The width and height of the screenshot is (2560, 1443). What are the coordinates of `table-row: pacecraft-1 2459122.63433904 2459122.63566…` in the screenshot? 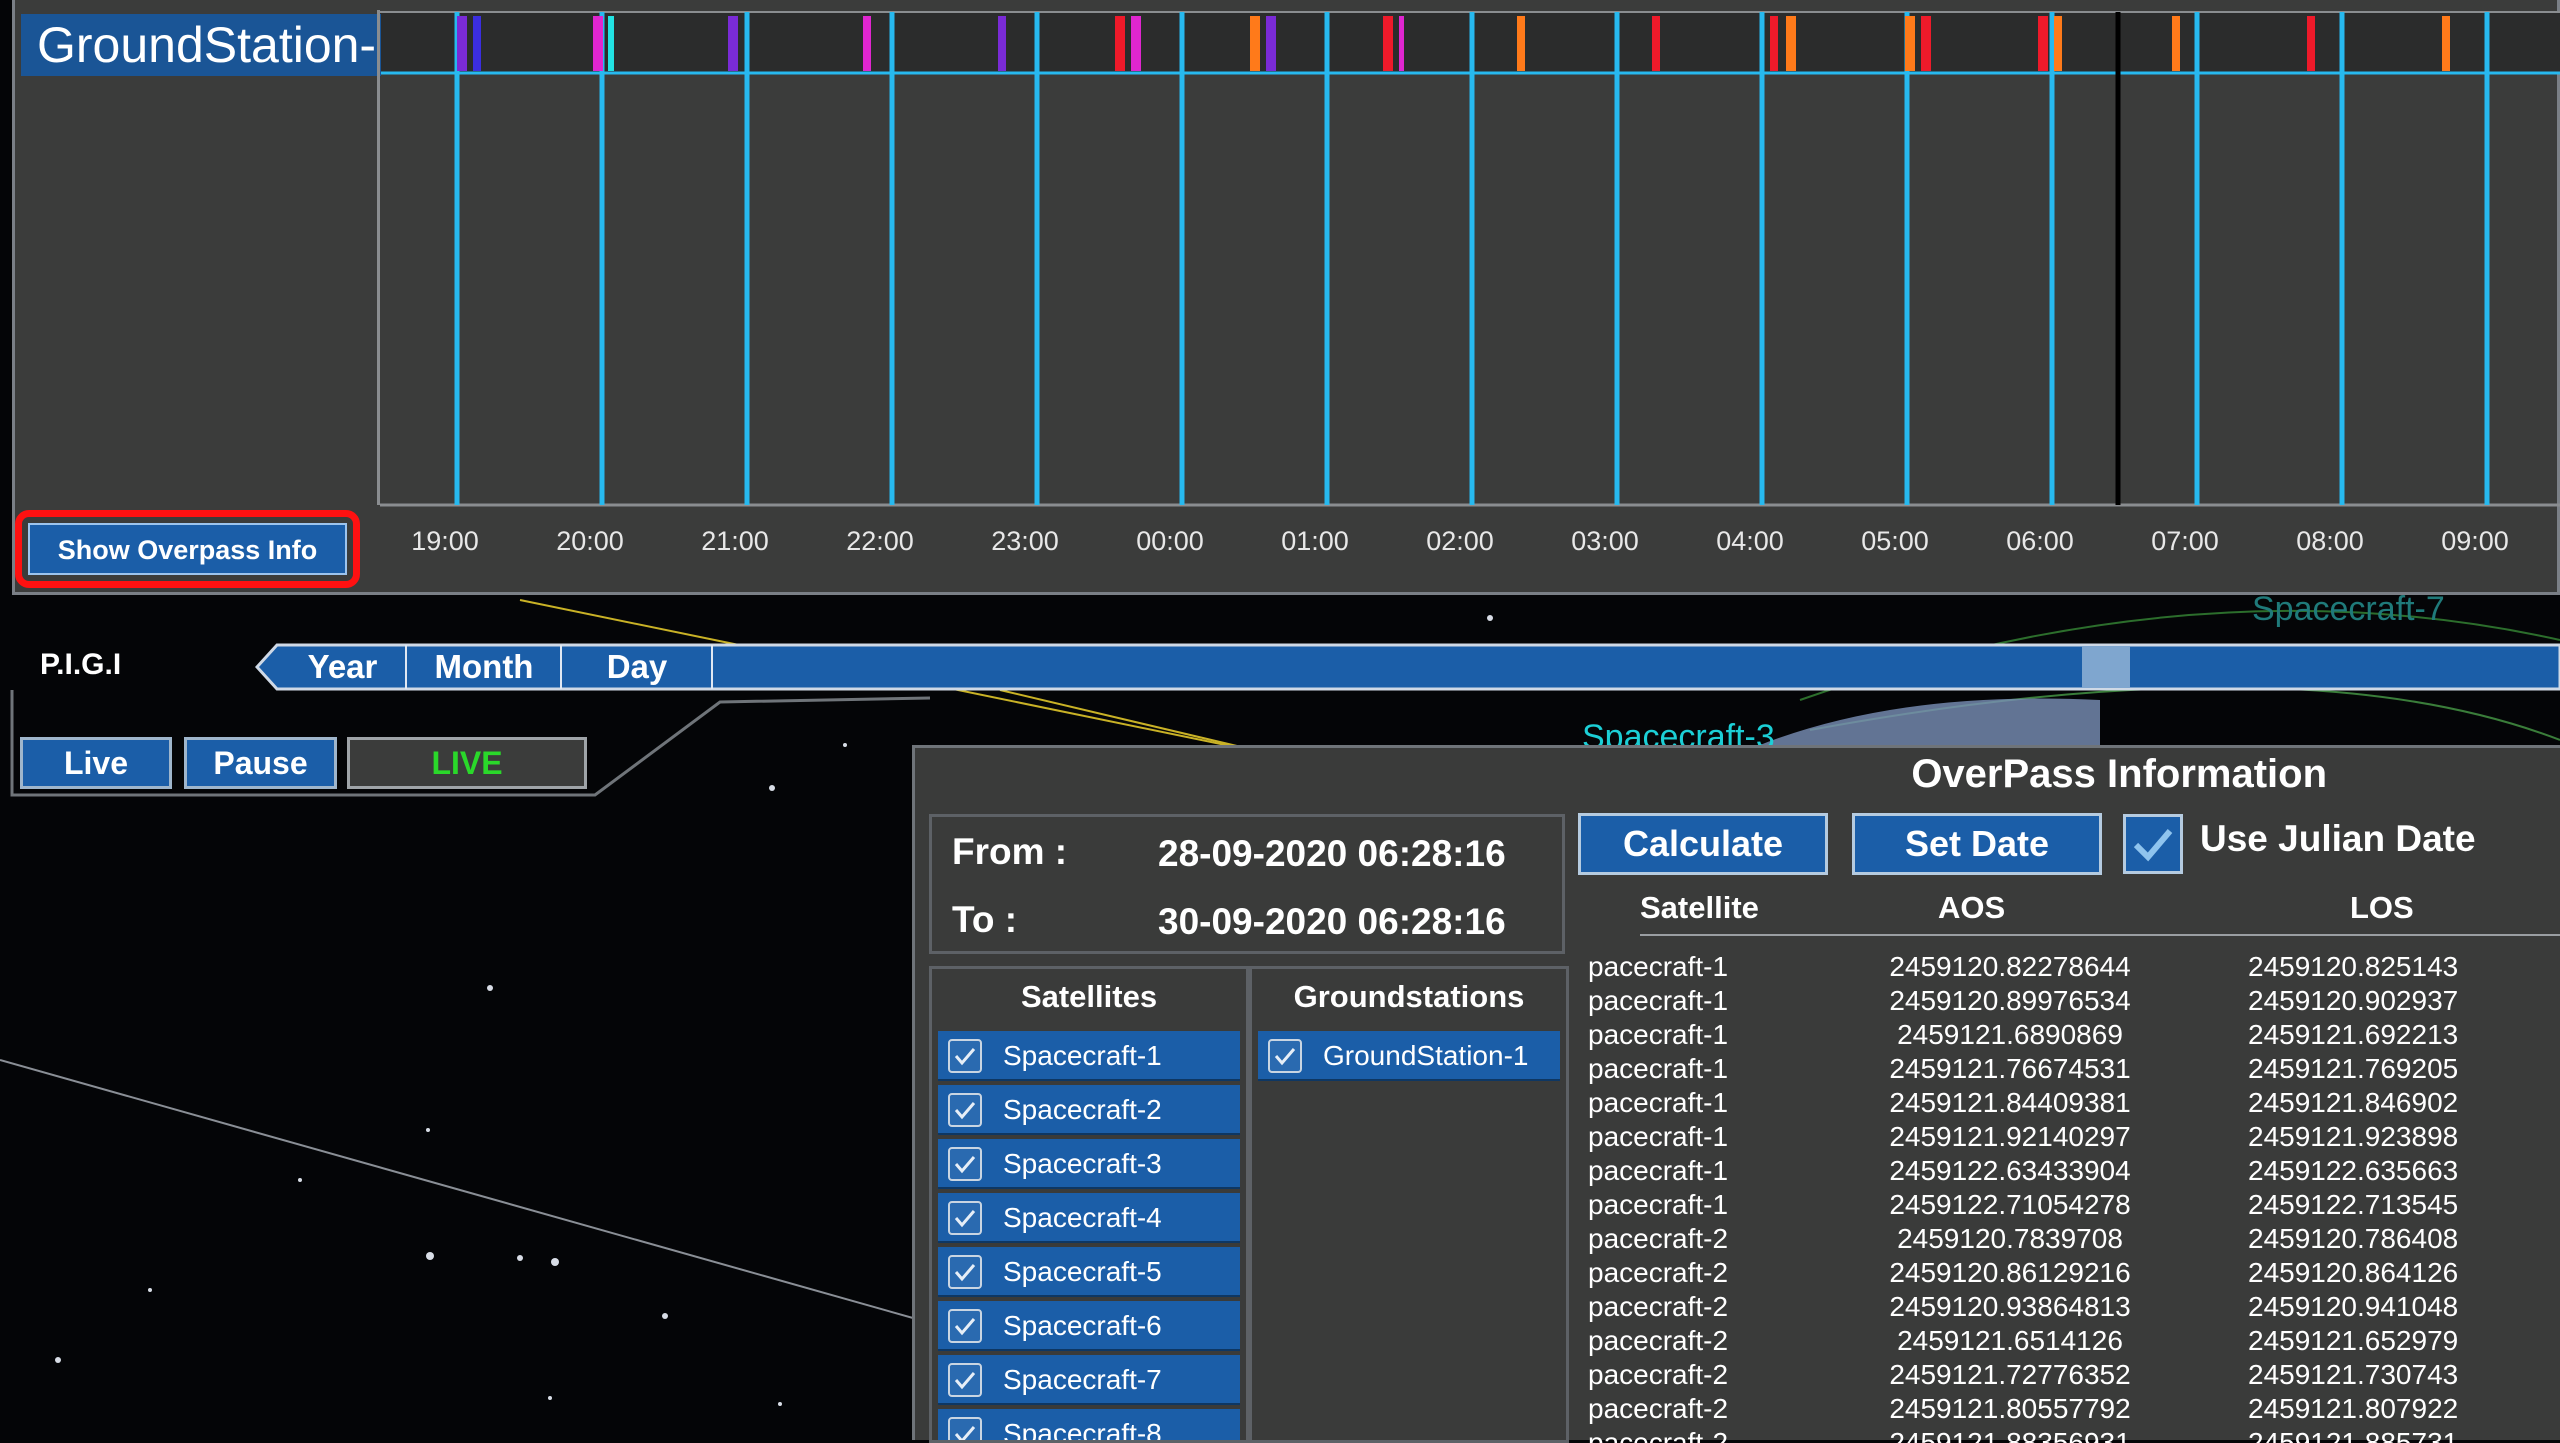 It's located at (2070, 1171).